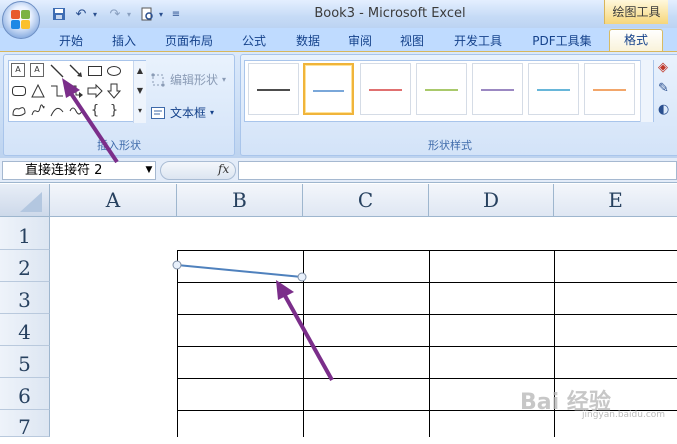 This screenshot has height=444, width=677. I want to click on connector-end-handle, so click(302, 277).